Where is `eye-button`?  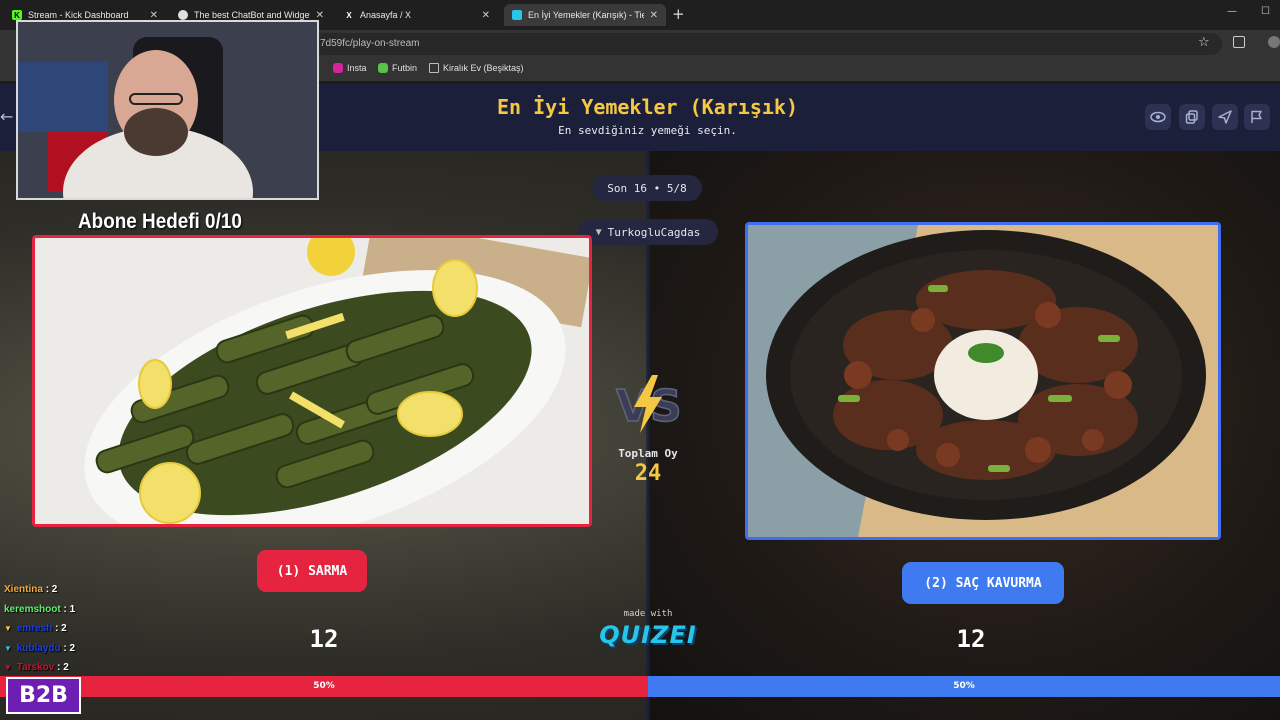
eye-button is located at coordinates (1158, 117).